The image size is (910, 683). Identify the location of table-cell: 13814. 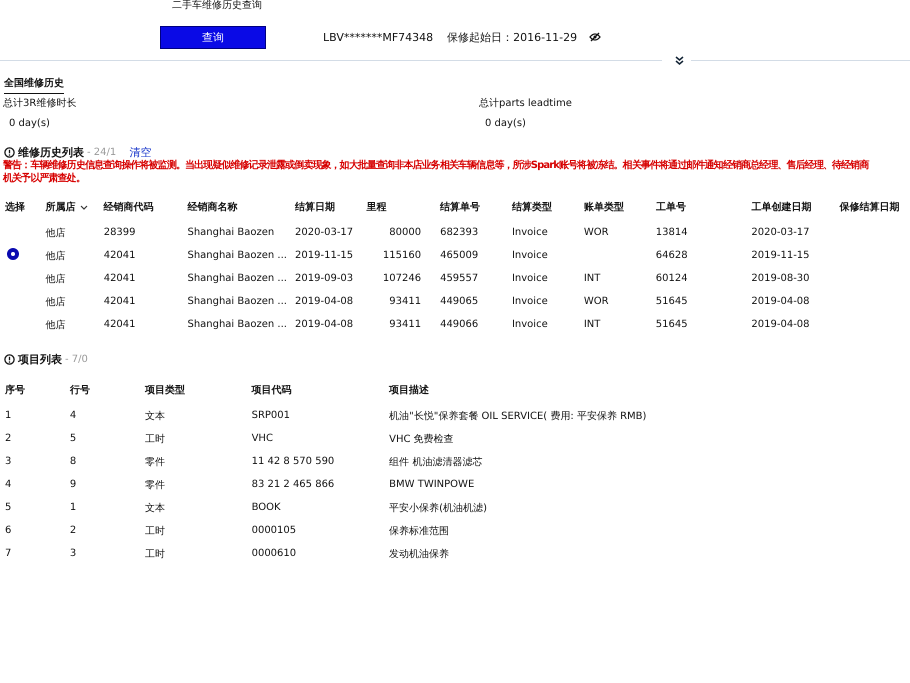
(672, 232).